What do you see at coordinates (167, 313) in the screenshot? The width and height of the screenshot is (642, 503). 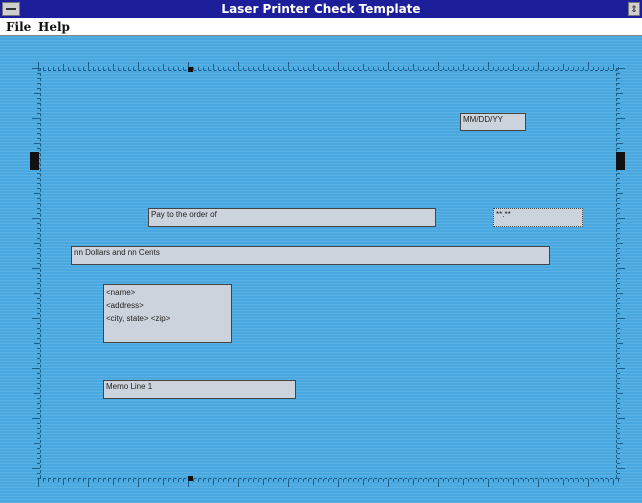 I see `address-block: <name> <address> <city, state> <zip>` at bounding box center [167, 313].